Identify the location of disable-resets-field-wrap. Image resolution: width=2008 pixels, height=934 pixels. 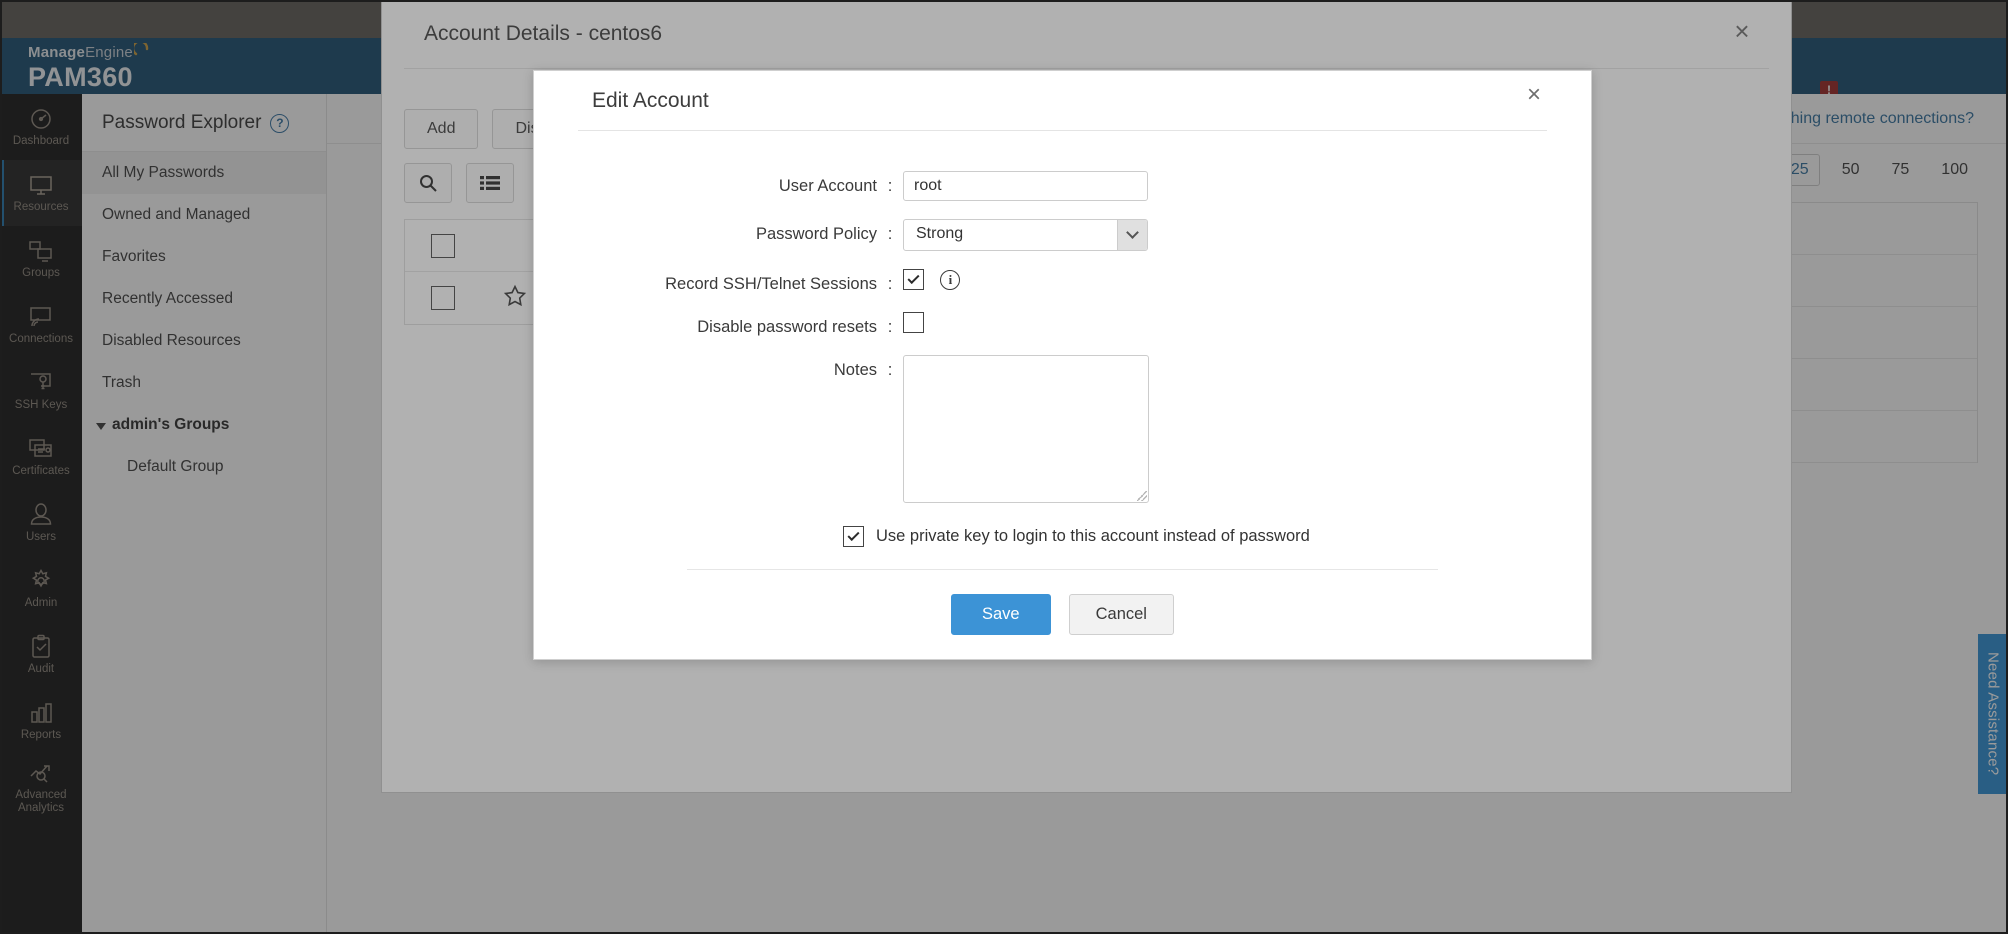
(1247, 322).